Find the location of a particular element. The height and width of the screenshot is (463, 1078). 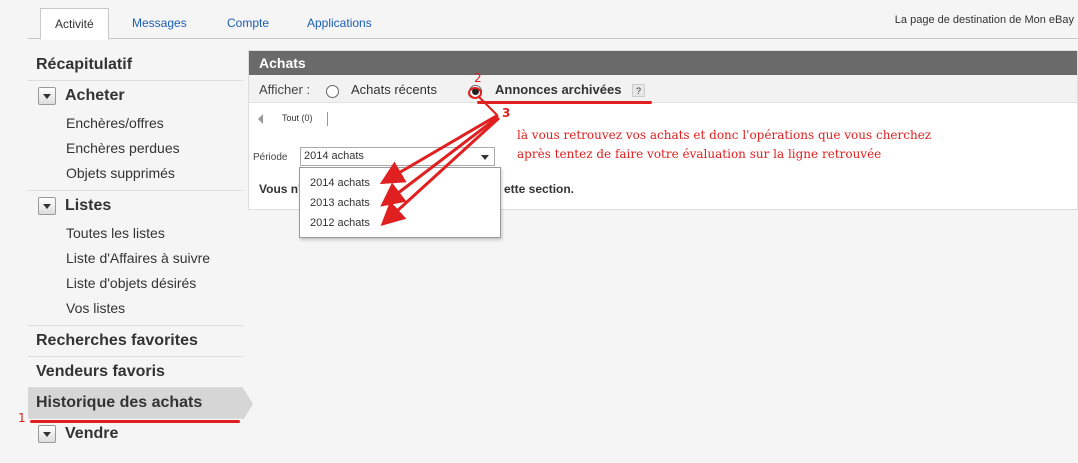

annotation-arrows is located at coordinates (440, 157).